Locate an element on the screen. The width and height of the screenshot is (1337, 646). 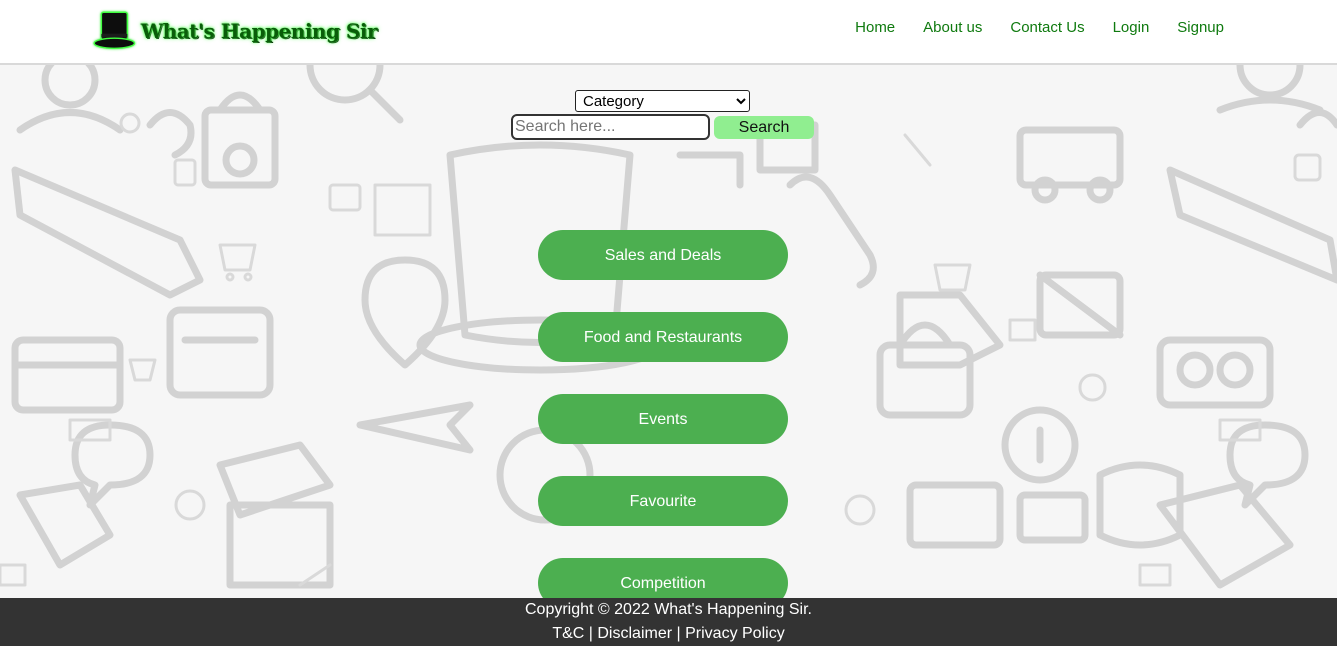
logo-text: What's Happening Sir is located at coordinates (259, 31).